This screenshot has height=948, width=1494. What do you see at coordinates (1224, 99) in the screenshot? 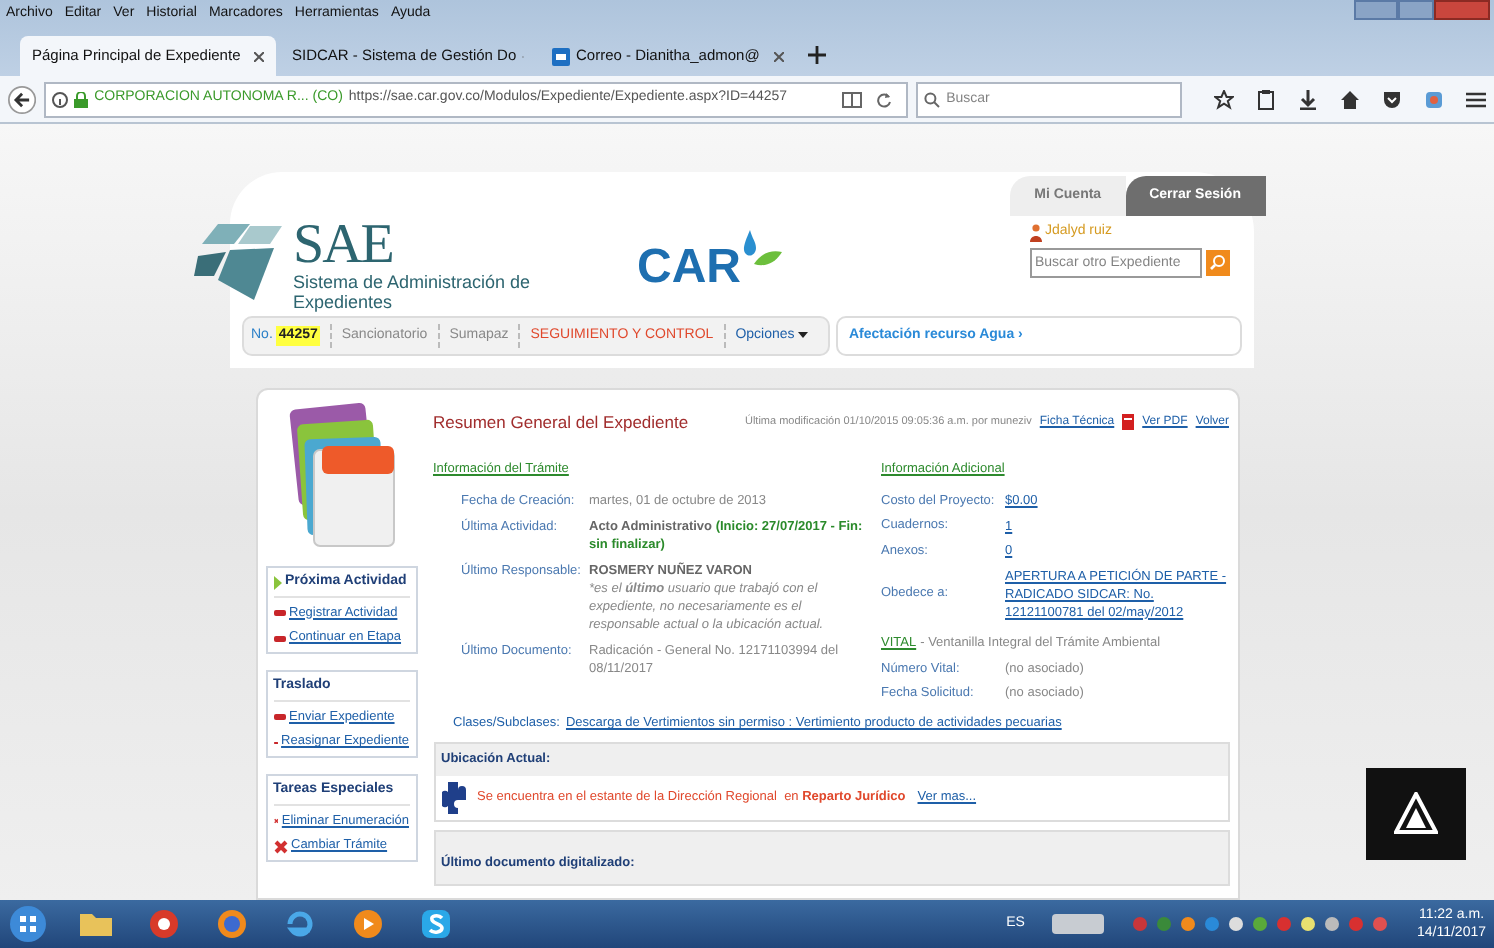
I see `star-icon` at bounding box center [1224, 99].